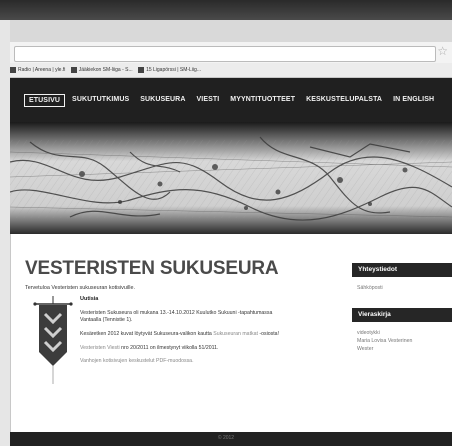  What do you see at coordinates (53, 341) in the screenshot?
I see `family-banner-image` at bounding box center [53, 341].